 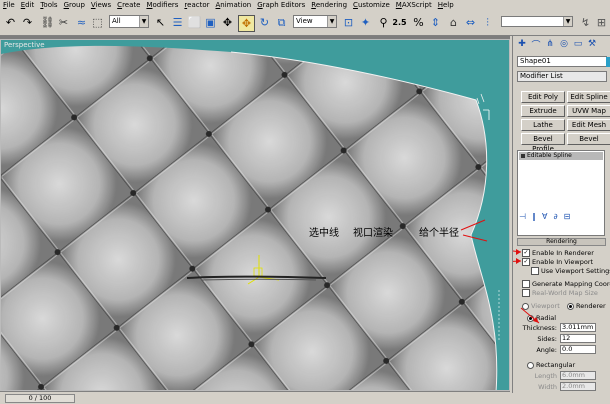 What do you see at coordinates (578, 386) in the screenshot?
I see `width-spinner: 2.0mm` at bounding box center [578, 386].